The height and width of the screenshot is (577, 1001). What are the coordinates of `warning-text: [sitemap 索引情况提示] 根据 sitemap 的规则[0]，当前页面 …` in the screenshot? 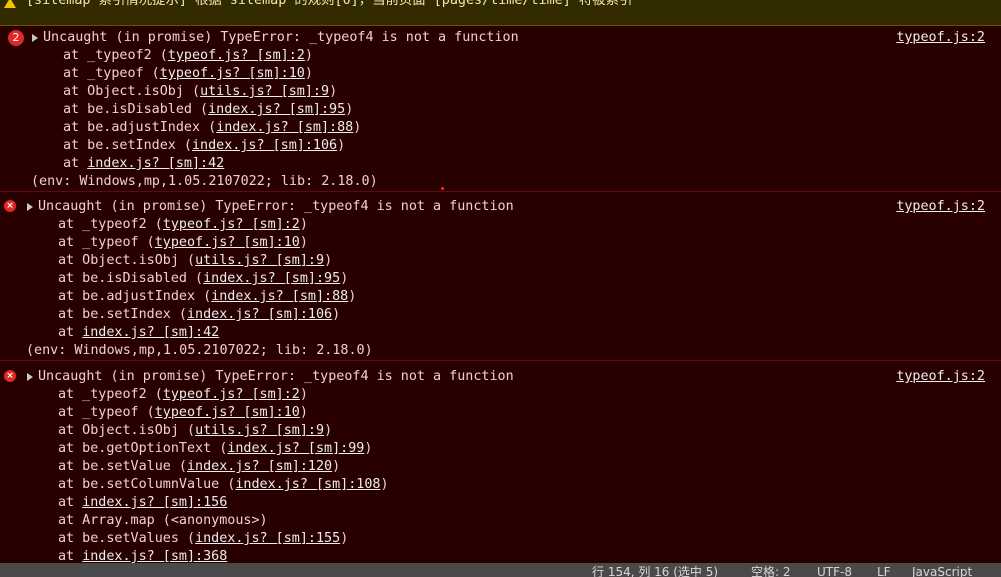 It's located at (329, 4).